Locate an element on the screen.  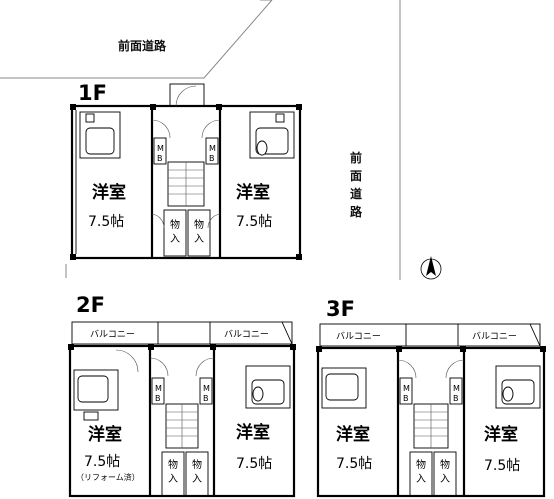
floor-label-3f: 3F is located at coordinates (340, 309).